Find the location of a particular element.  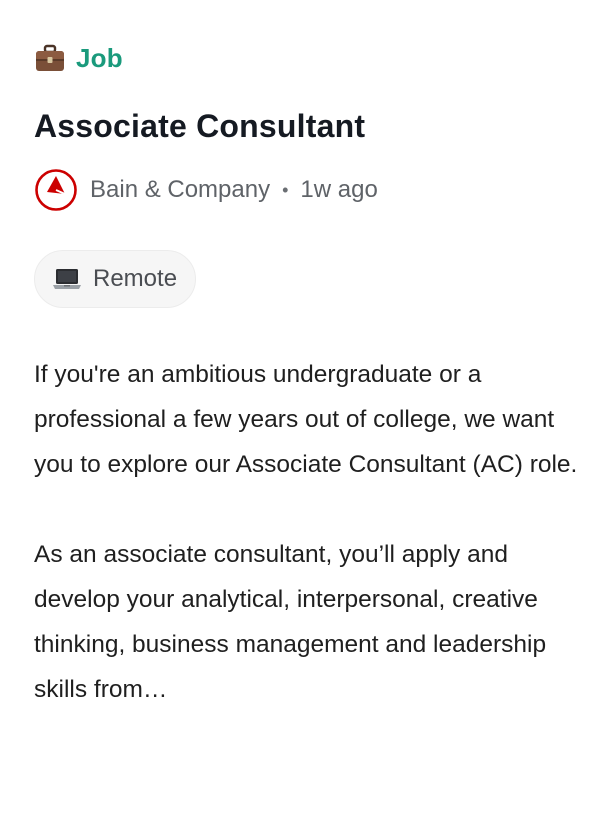

post-type-label: Job is located at coordinates (99, 57).